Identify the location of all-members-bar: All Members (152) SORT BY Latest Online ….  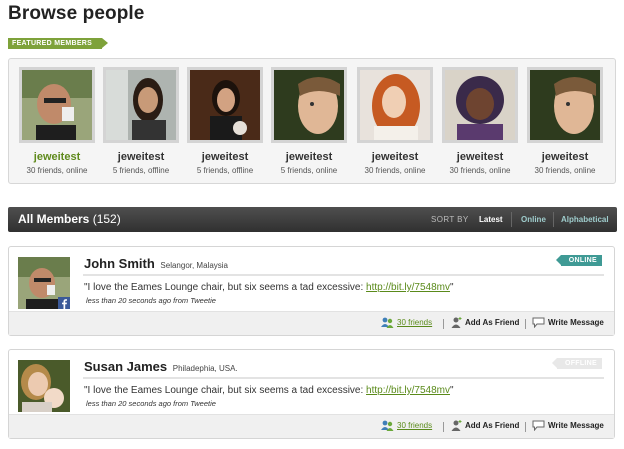
(312, 219).